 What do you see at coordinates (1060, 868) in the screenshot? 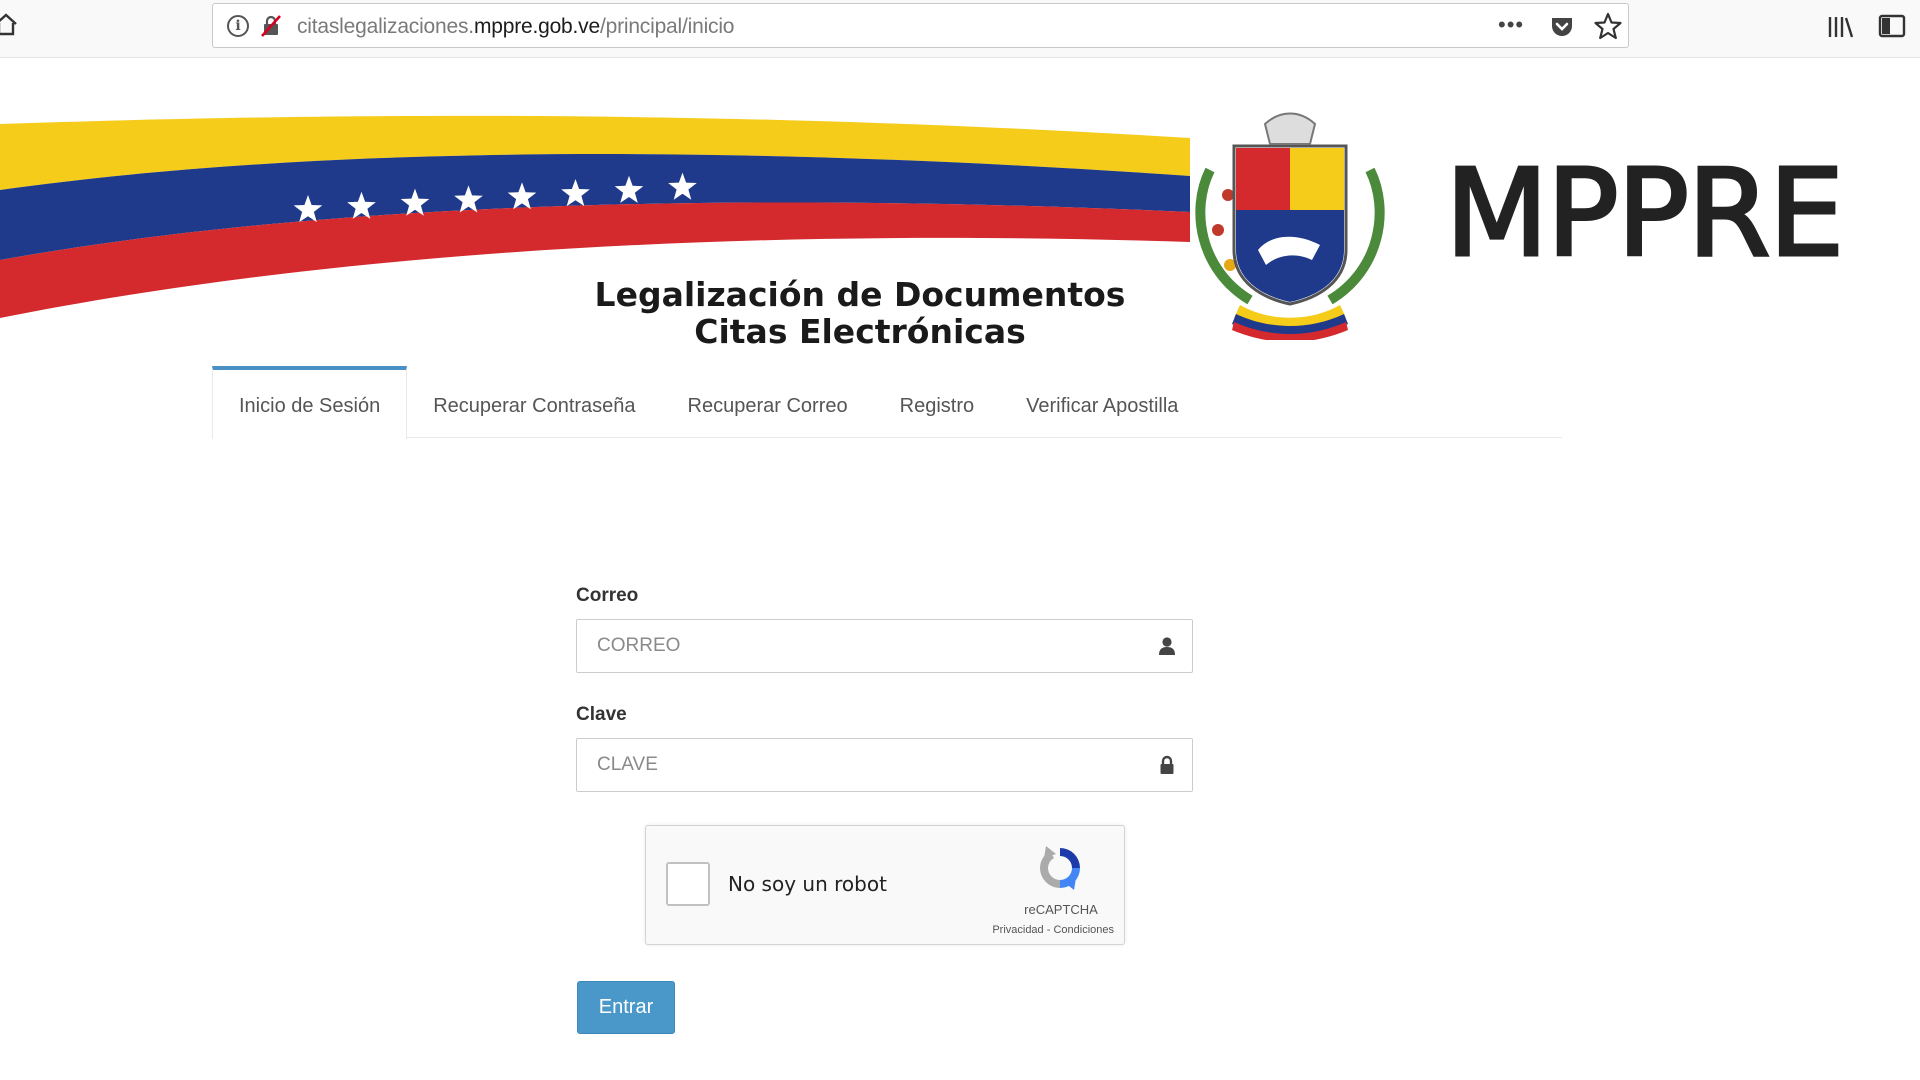
I see `recaptcha-logo-icon` at bounding box center [1060, 868].